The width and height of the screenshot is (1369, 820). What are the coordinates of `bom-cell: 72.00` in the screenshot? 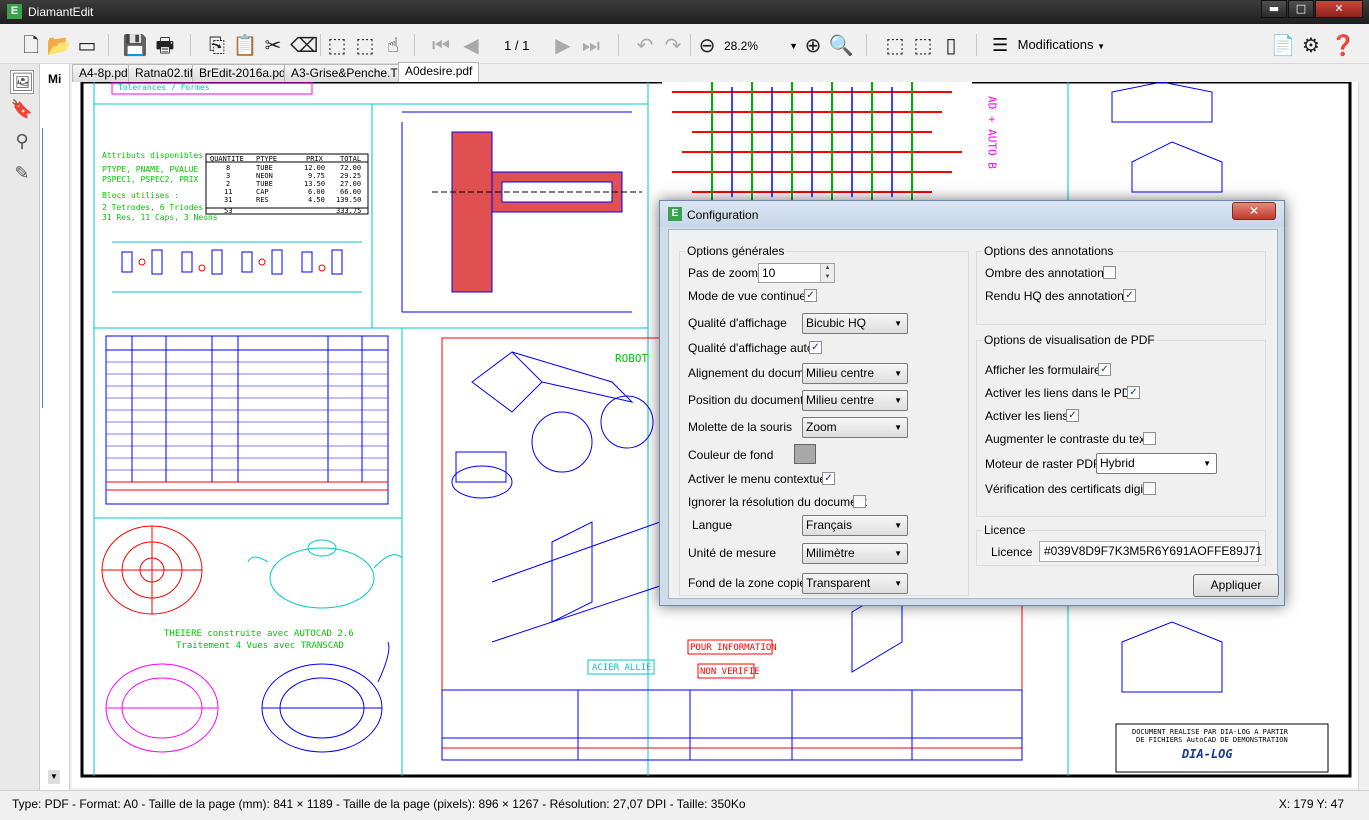 It's located at (350, 168).